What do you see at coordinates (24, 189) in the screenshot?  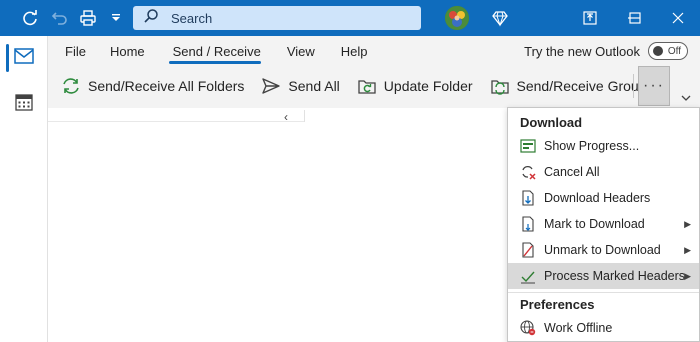 I see `nav-rail` at bounding box center [24, 189].